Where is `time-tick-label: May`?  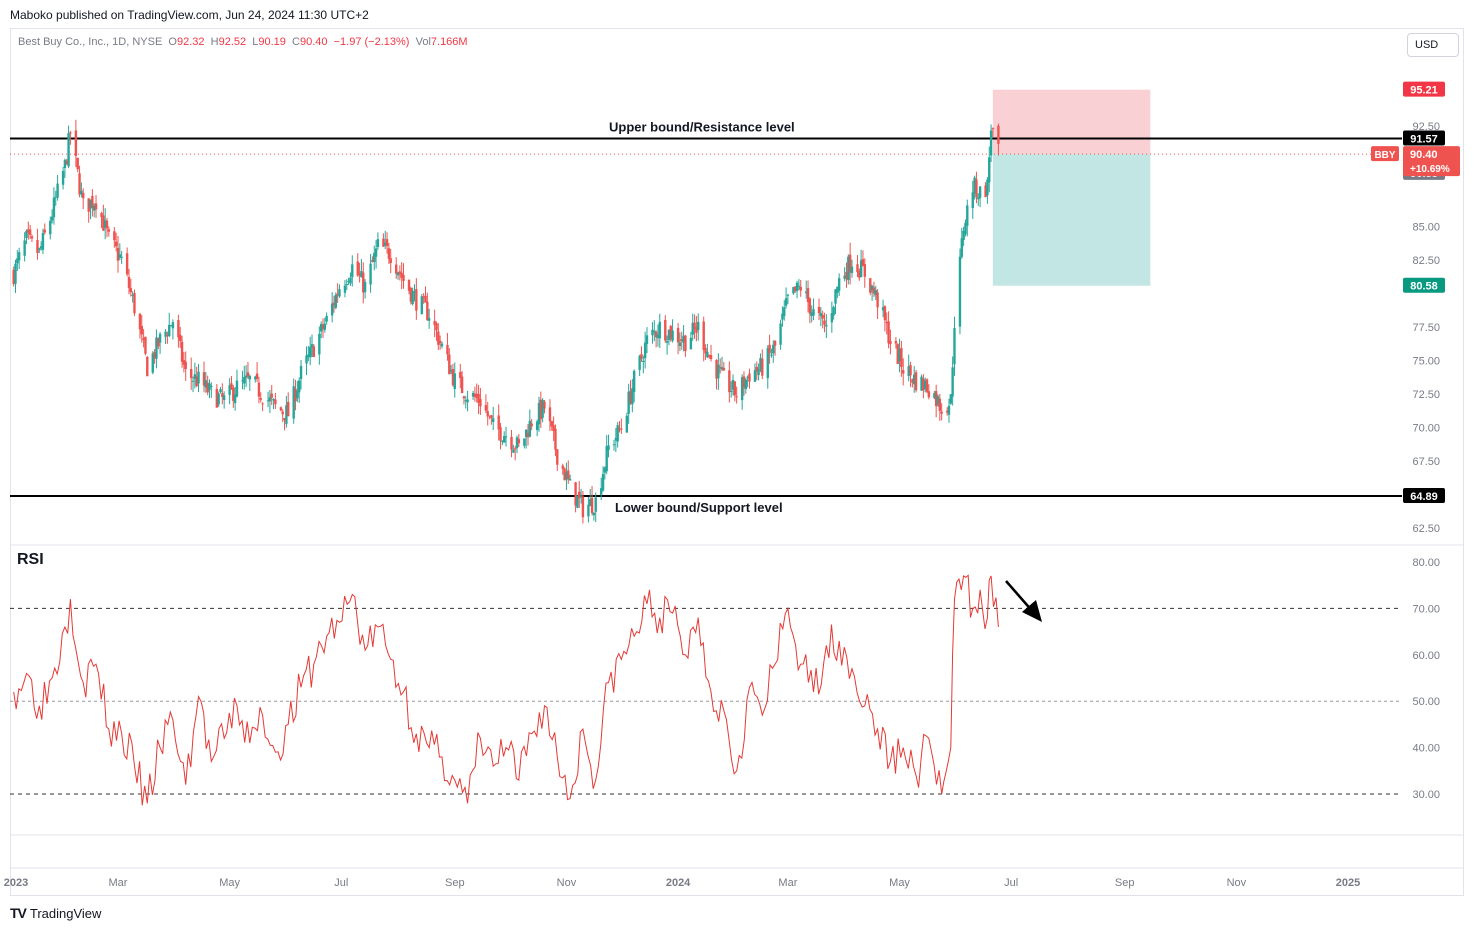
time-tick-label: May is located at coordinates (899, 883).